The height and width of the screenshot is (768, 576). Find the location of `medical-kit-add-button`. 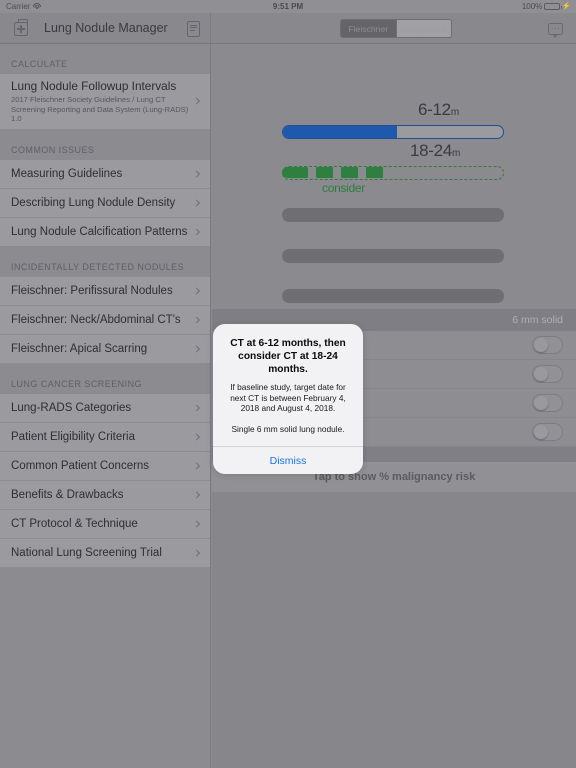

medical-kit-add-button is located at coordinates (21, 28).